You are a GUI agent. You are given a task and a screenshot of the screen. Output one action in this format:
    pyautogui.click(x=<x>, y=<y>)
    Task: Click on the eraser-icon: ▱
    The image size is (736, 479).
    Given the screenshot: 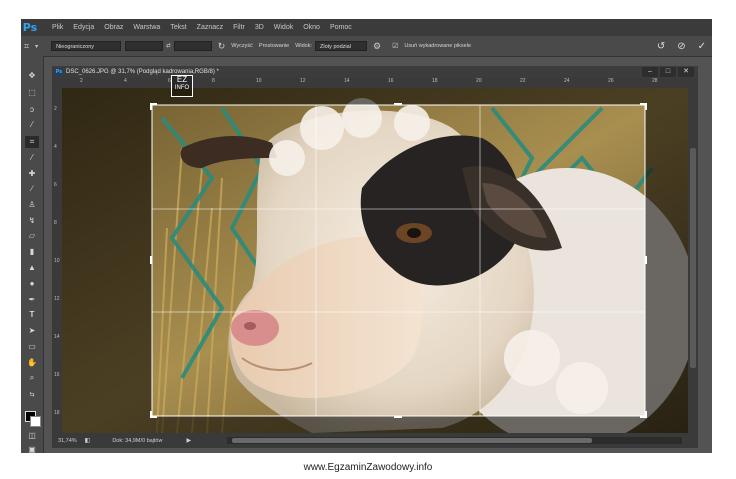 What is the action you would take?
    pyautogui.click(x=32, y=236)
    